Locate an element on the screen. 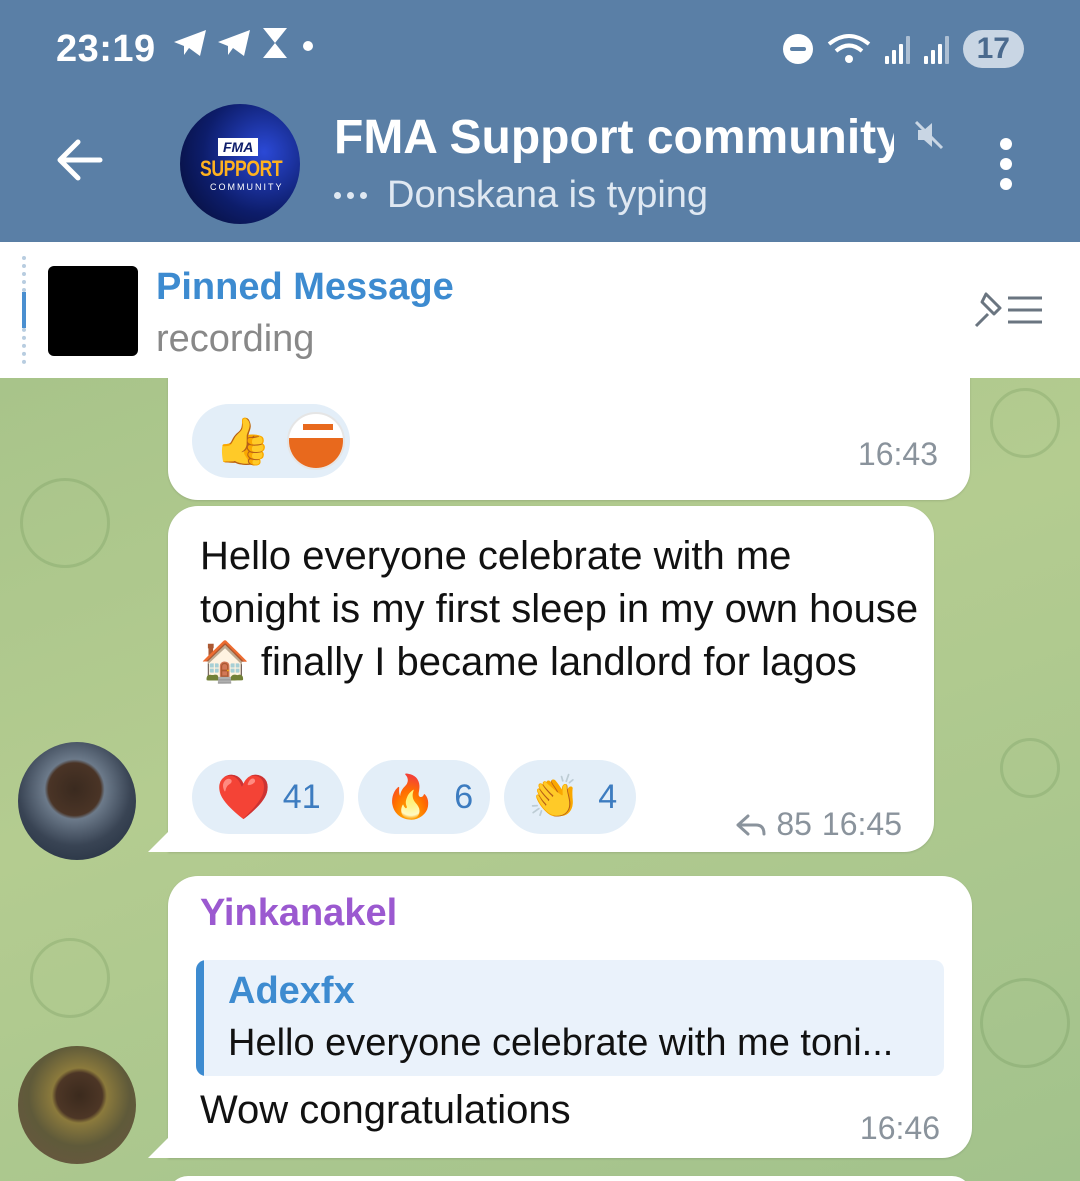  group-avatar-logo-mid: SUPPORT is located at coordinates (241, 168).